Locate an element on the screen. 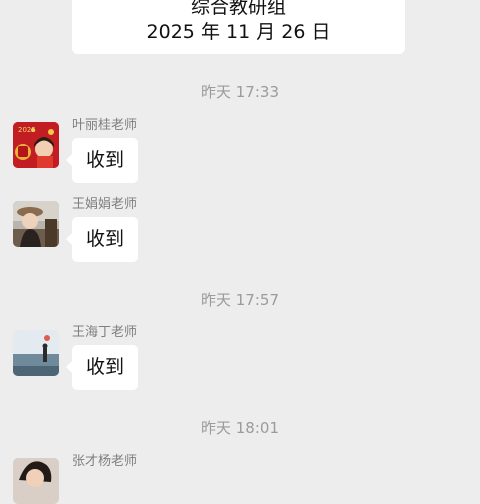 The width and height of the screenshot is (480, 504). card-title: 综合教研组 is located at coordinates (238, 9).